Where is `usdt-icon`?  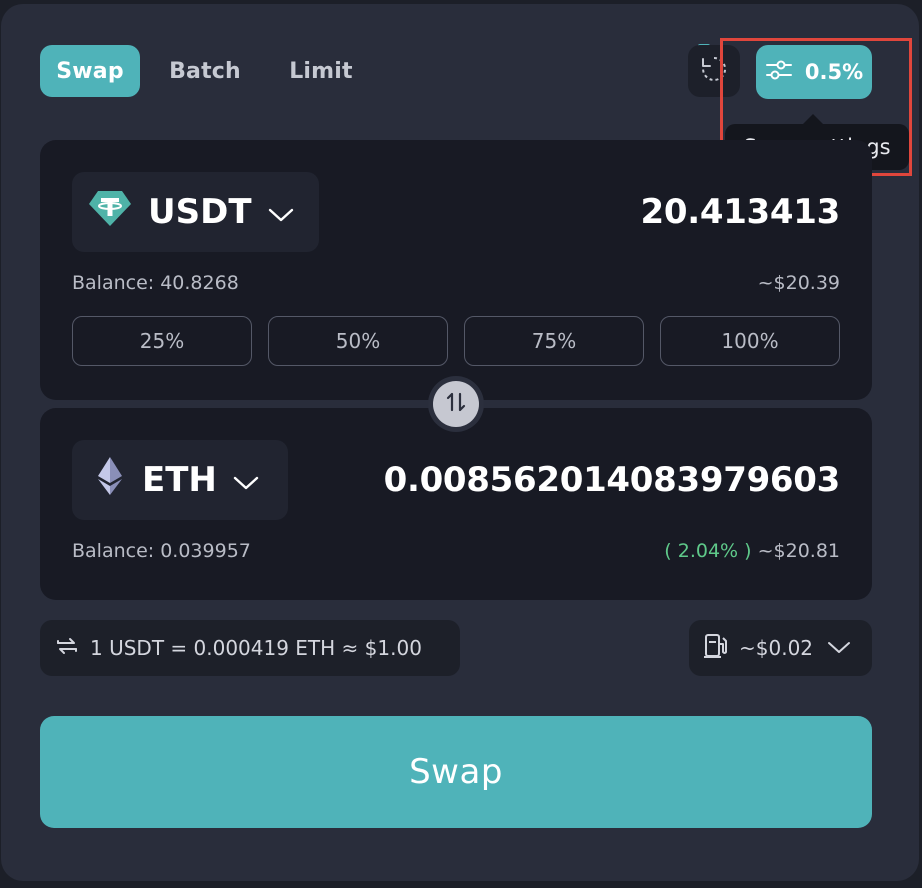
usdt-icon is located at coordinates (110, 212).